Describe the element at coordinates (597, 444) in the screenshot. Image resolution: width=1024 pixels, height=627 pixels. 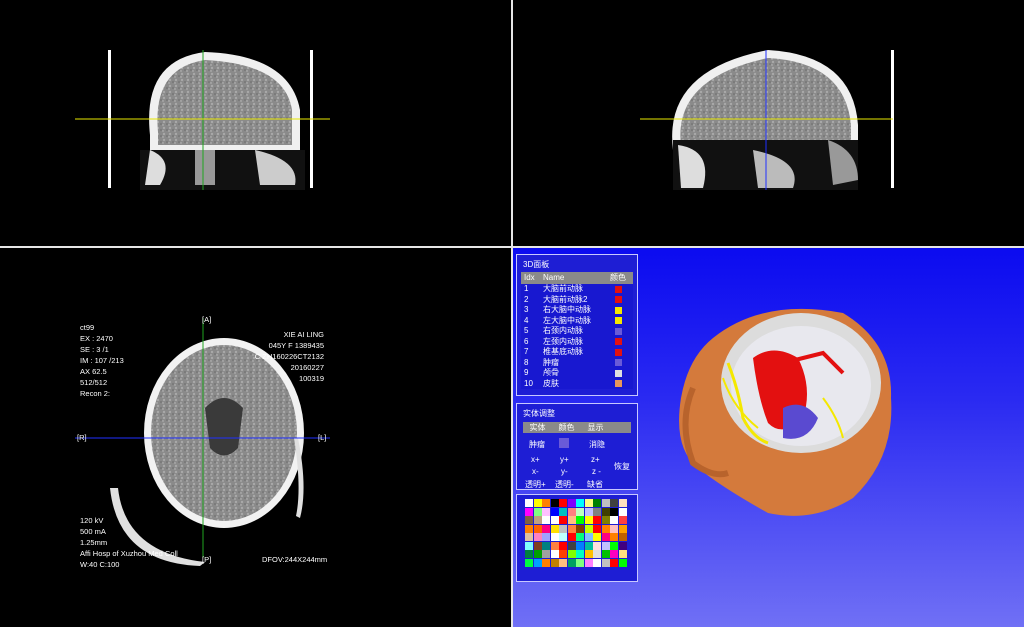
I see `toggle-visibility-button: 消隐` at that location.